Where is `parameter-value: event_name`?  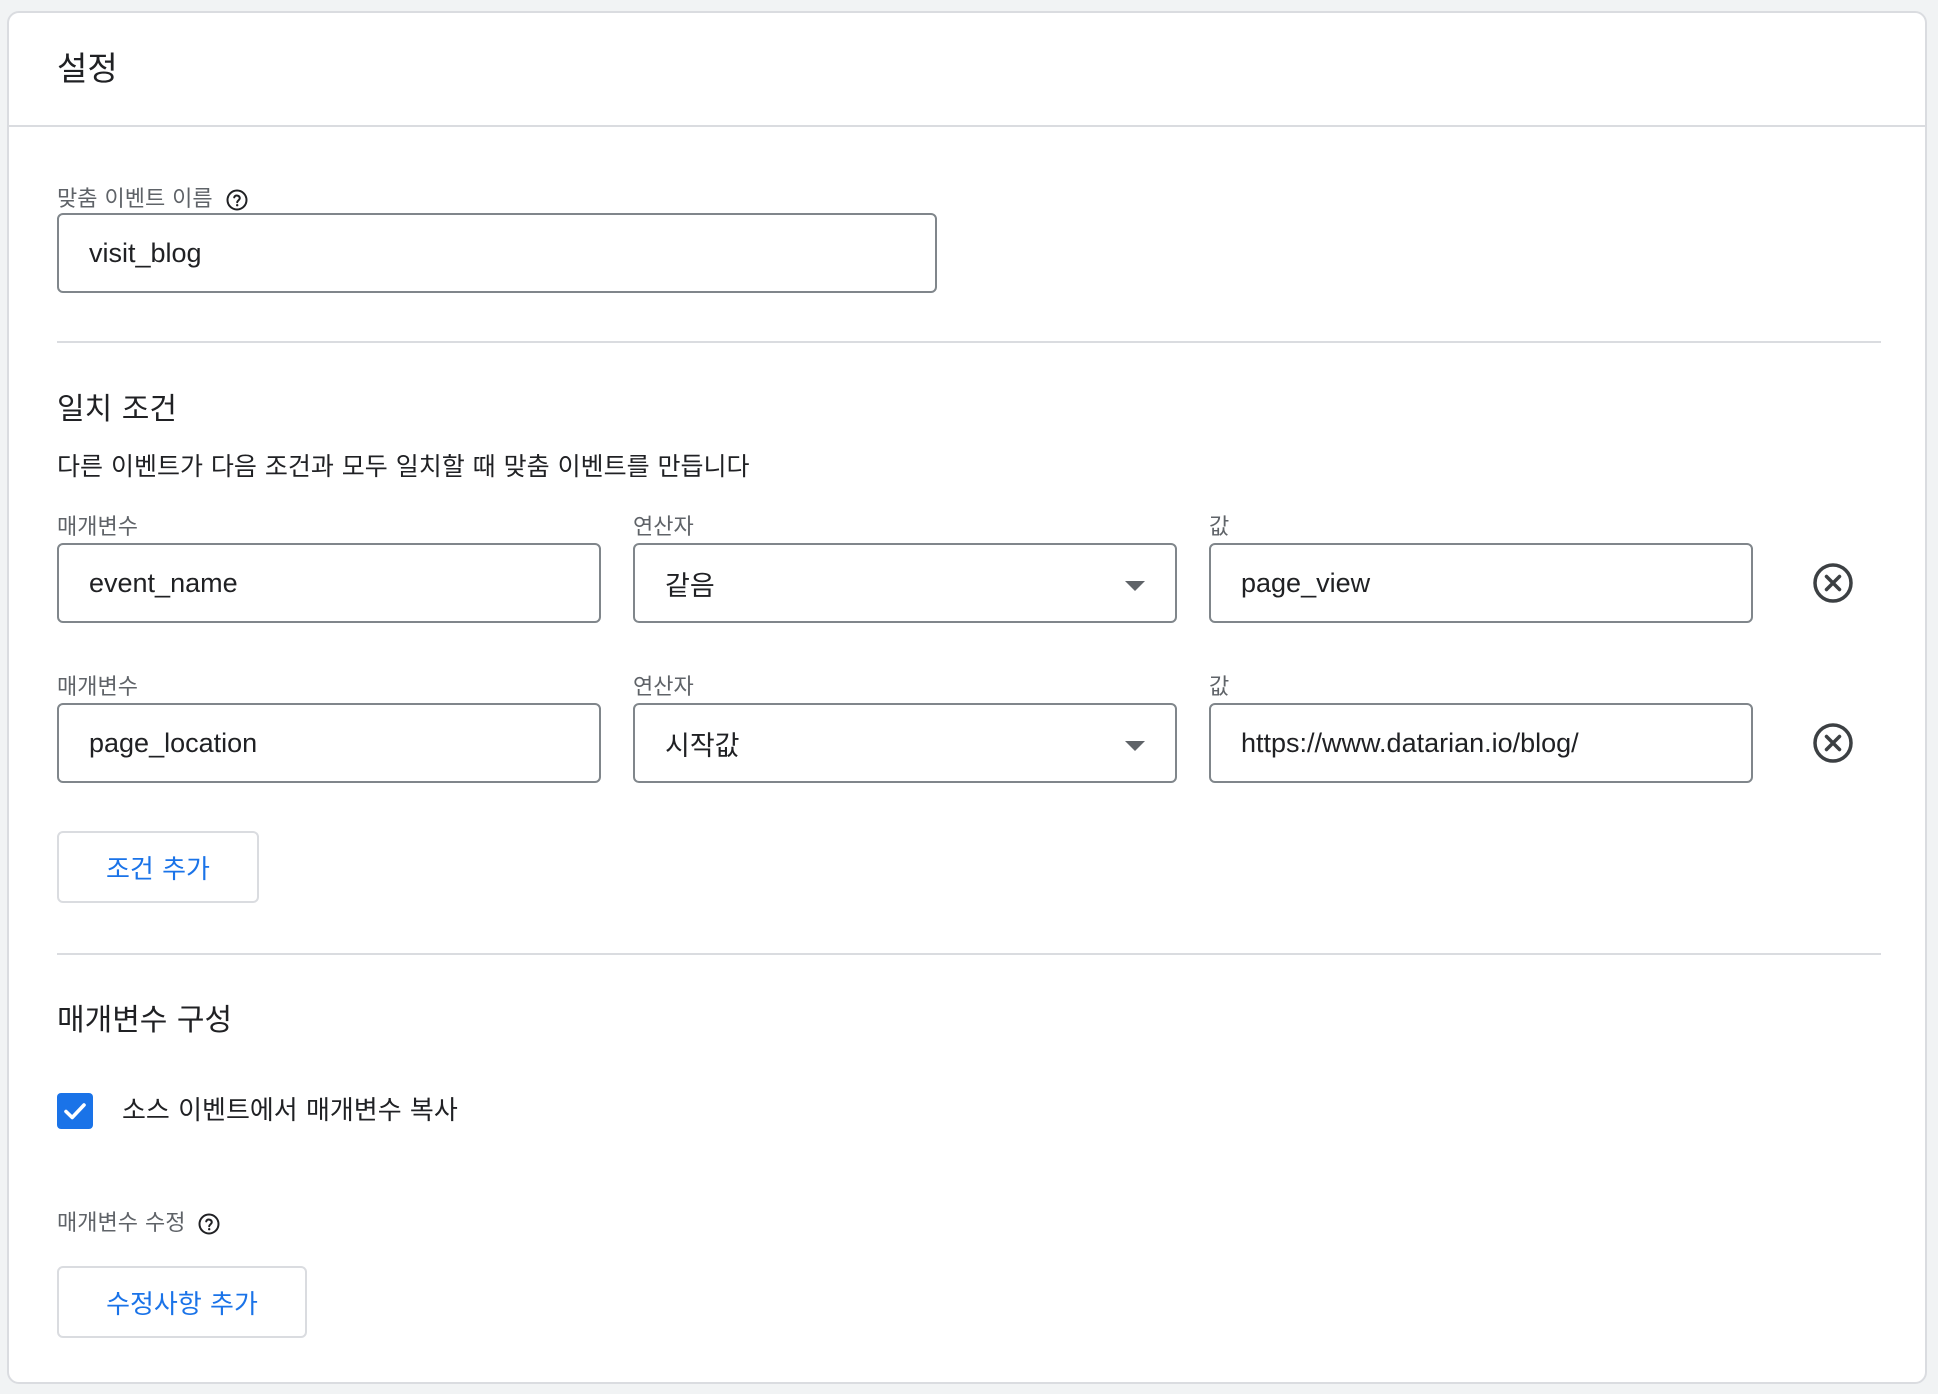
parameter-value: event_name is located at coordinates (163, 582).